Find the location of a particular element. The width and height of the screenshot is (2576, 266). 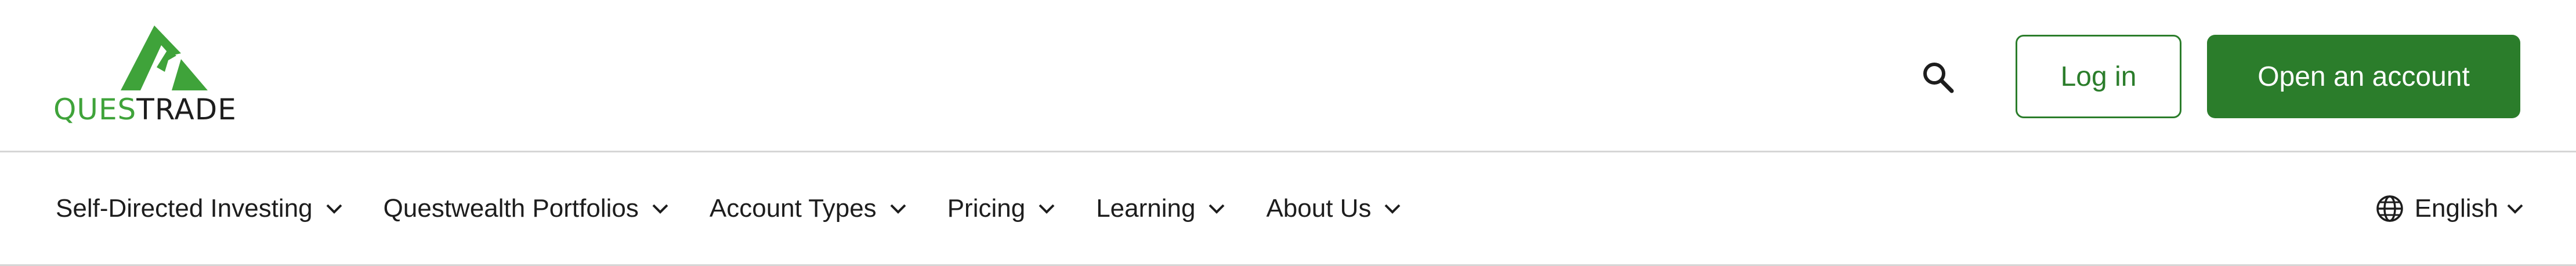

nav-item-account-types: Account Types is located at coordinates (808, 209).